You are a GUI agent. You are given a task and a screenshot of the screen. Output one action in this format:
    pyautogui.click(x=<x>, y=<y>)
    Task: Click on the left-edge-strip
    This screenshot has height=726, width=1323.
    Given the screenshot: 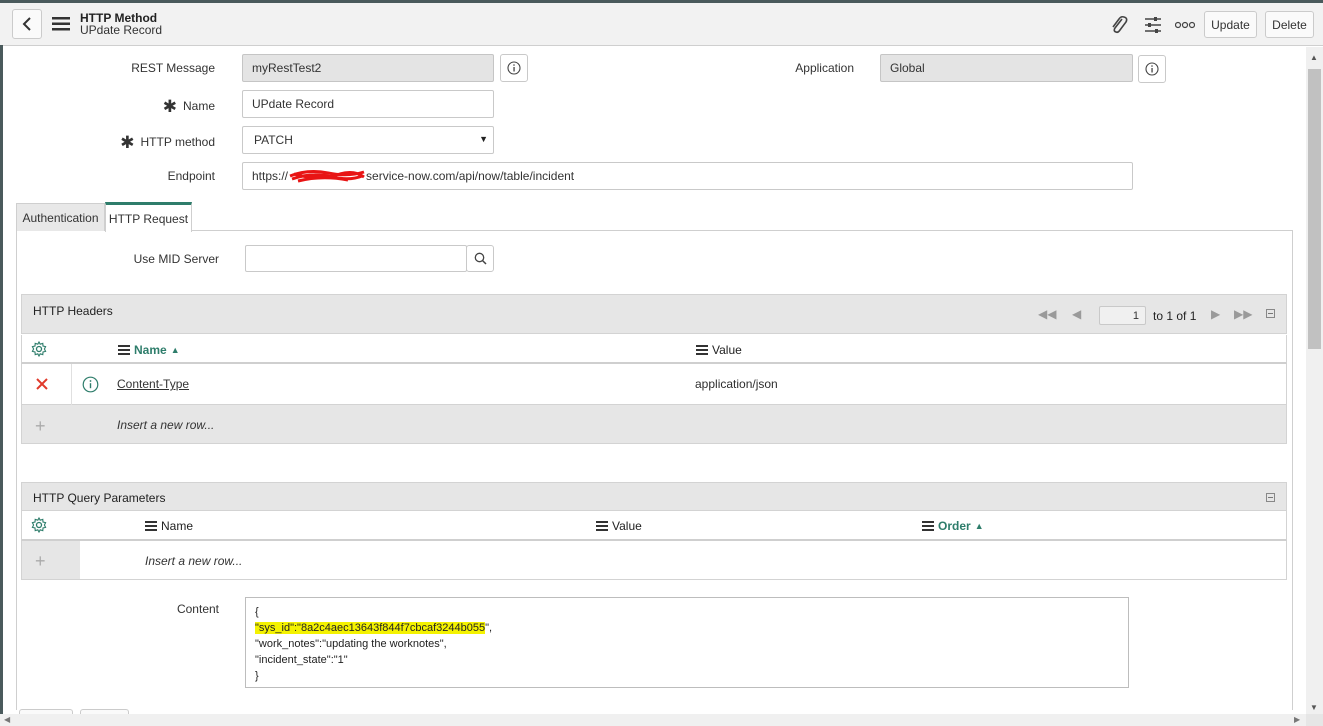 What is the action you would take?
    pyautogui.click(x=1, y=379)
    